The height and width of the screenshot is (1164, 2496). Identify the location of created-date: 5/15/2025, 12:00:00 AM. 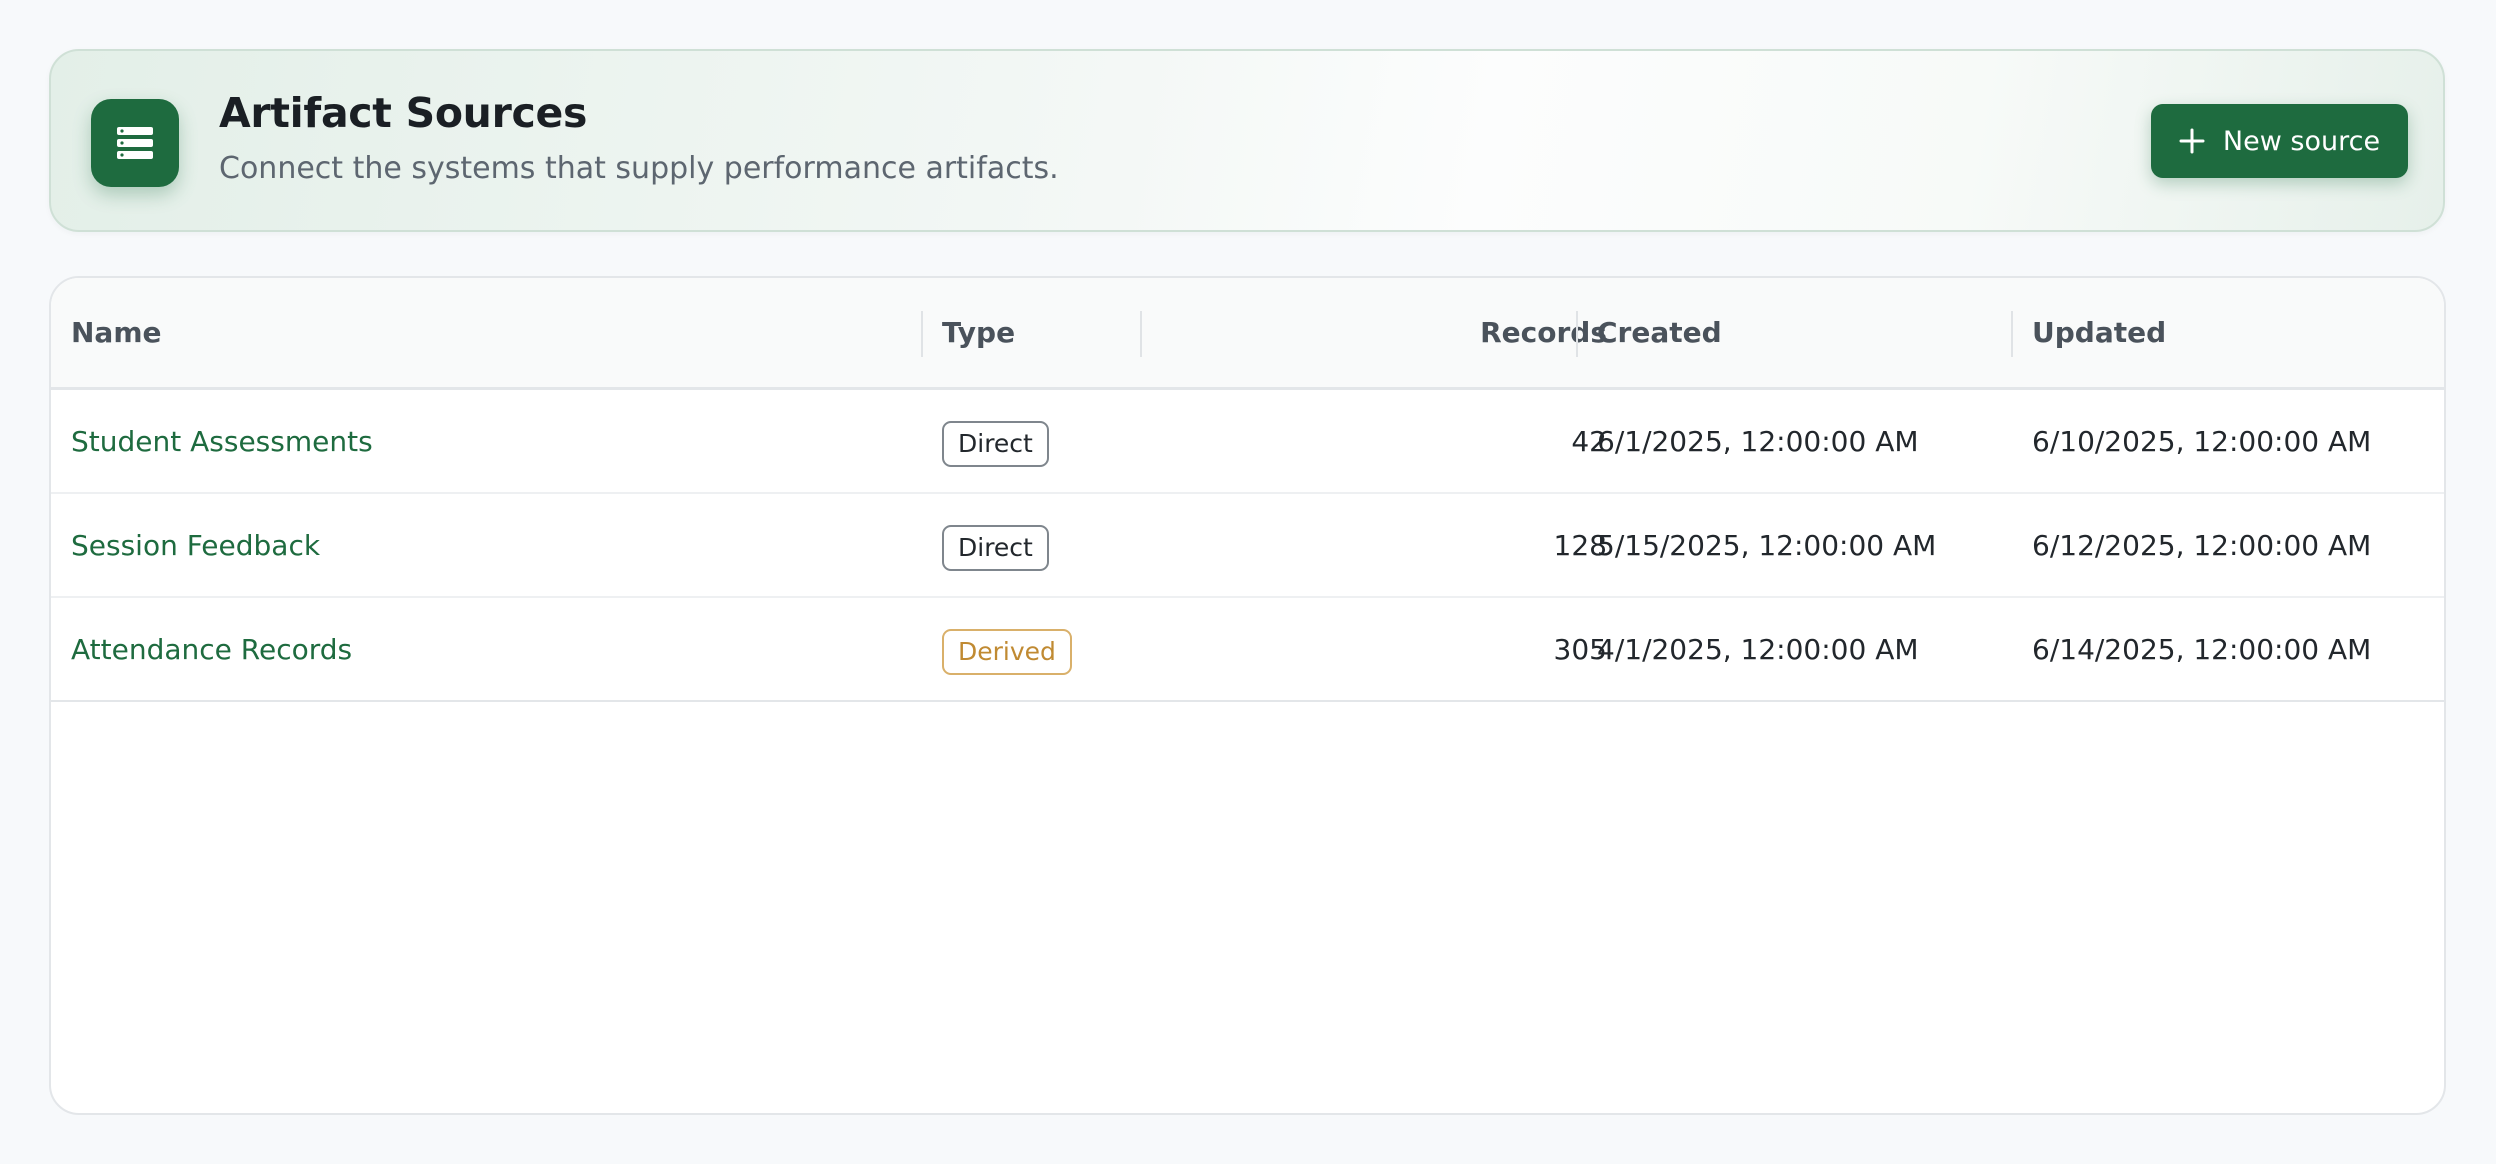
(1767, 545).